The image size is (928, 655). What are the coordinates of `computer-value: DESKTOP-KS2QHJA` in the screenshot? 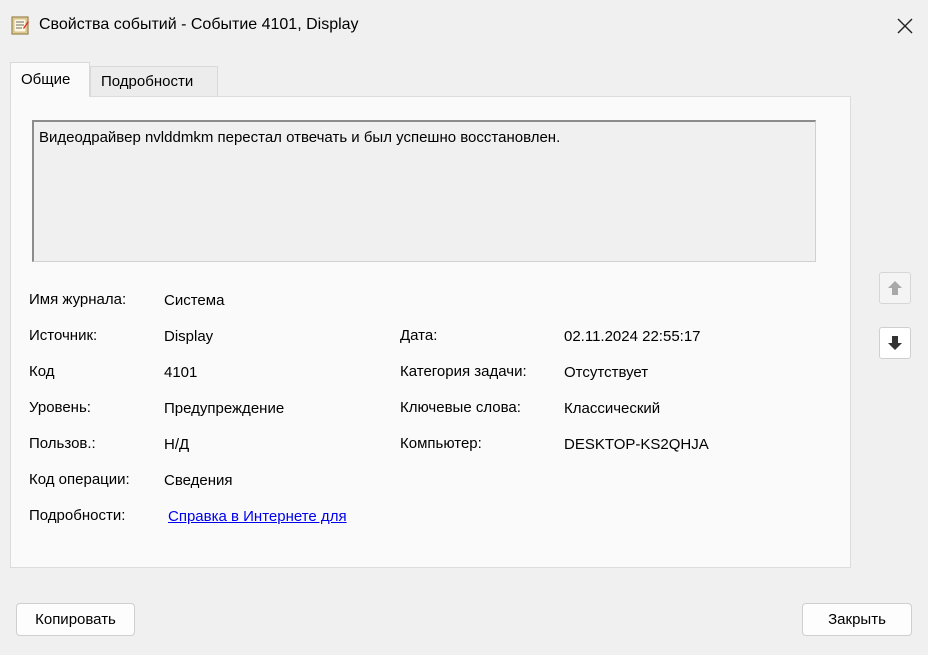 It's located at (636, 444).